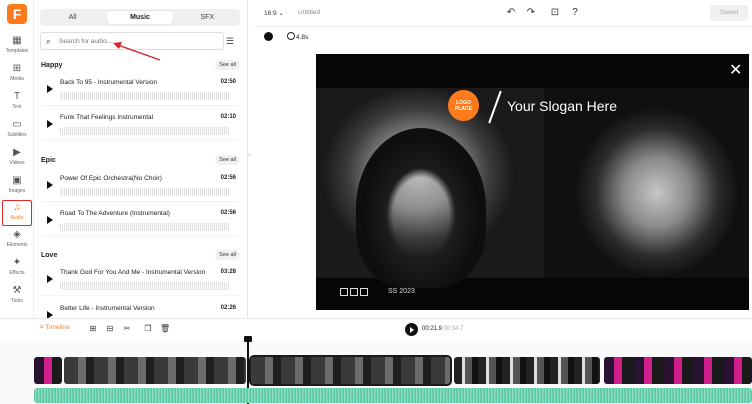 The width and height of the screenshot is (752, 404). What do you see at coordinates (17, 131) in the screenshot?
I see `rail-item-subtitles: ▭ Subtitles` at bounding box center [17, 131].